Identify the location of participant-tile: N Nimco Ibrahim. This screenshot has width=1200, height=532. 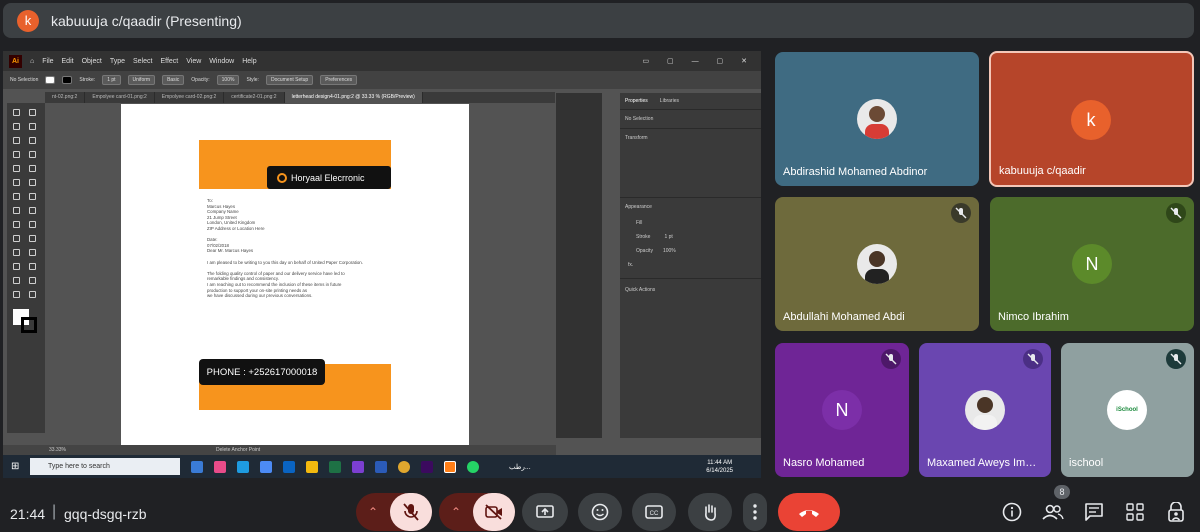
(1092, 264).